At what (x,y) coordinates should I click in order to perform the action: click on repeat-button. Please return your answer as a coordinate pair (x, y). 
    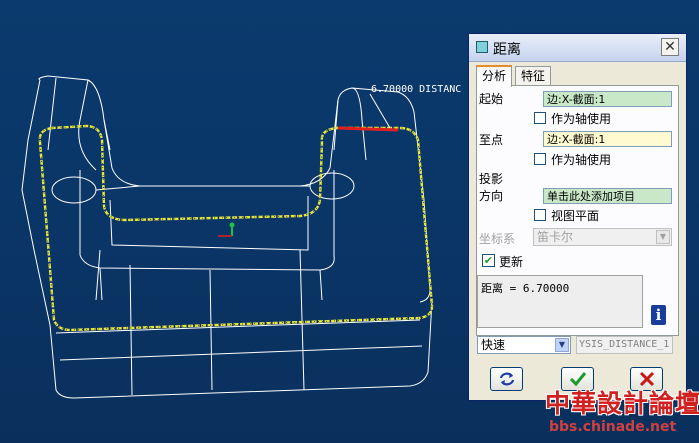
    Looking at the image, I should click on (506, 379).